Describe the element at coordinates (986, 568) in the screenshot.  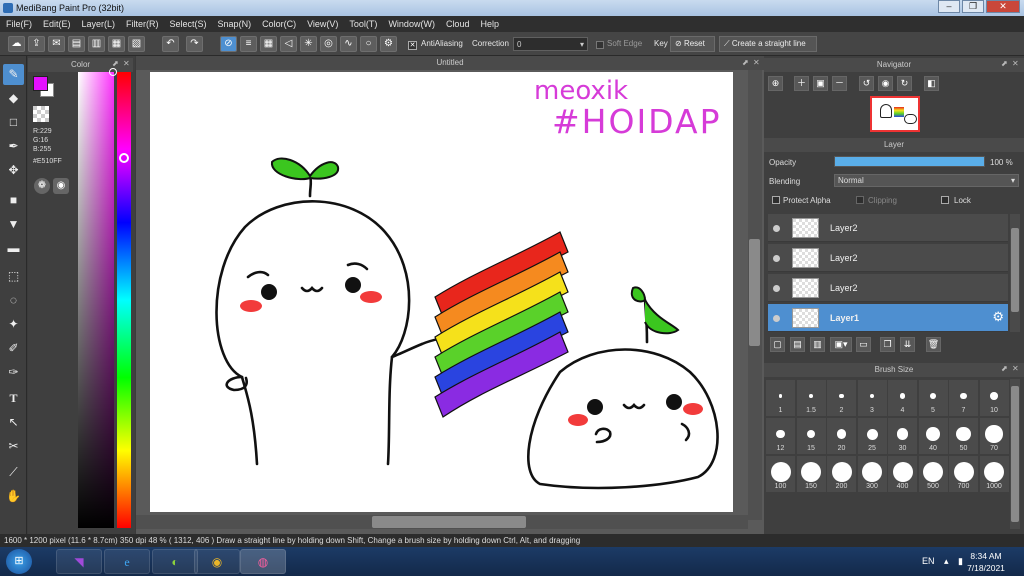
I see `clock-date: 7/18/2021` at that location.